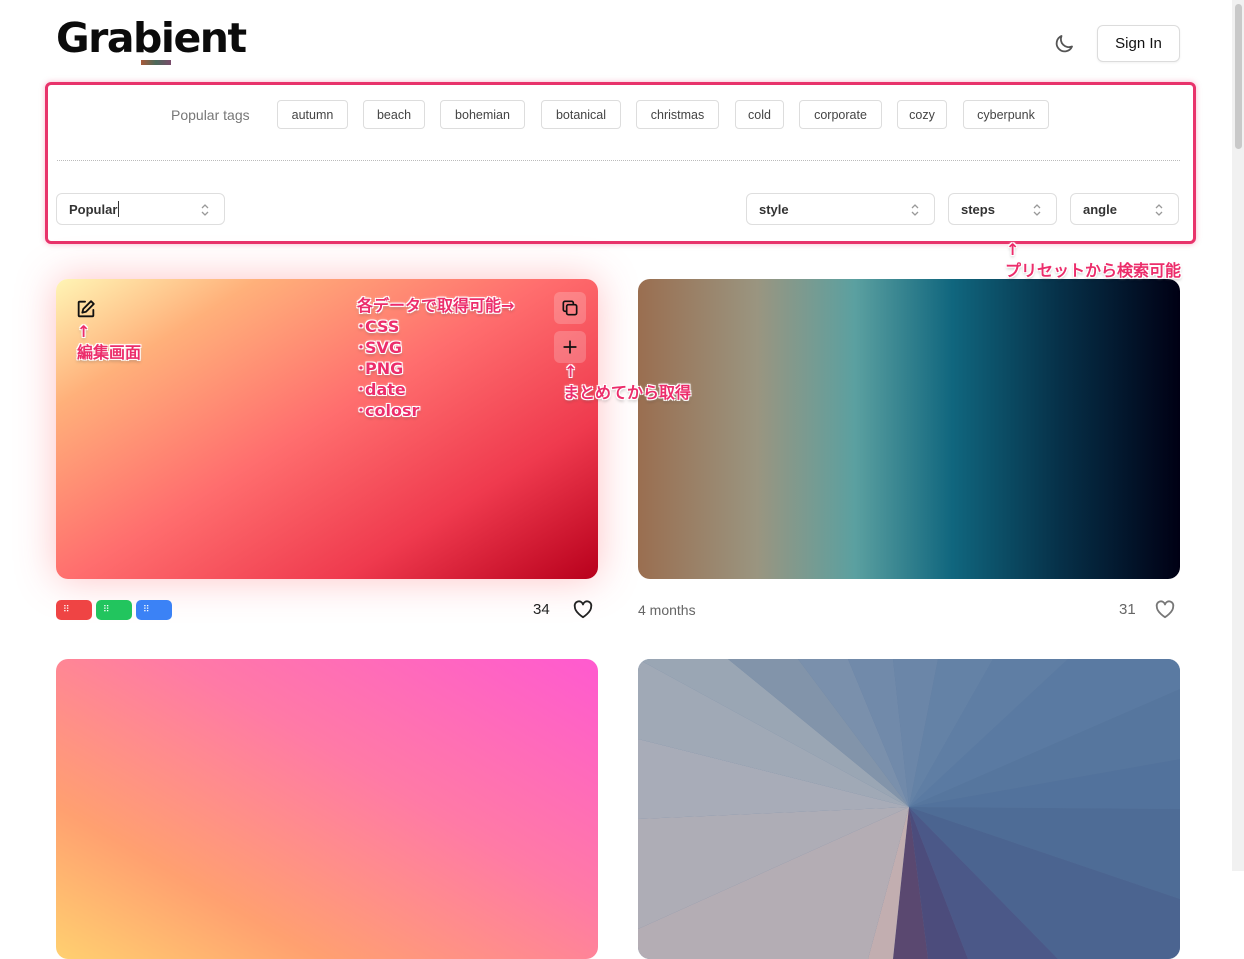 This screenshot has height=959, width=1244. I want to click on tag-cold: cold, so click(759, 114).